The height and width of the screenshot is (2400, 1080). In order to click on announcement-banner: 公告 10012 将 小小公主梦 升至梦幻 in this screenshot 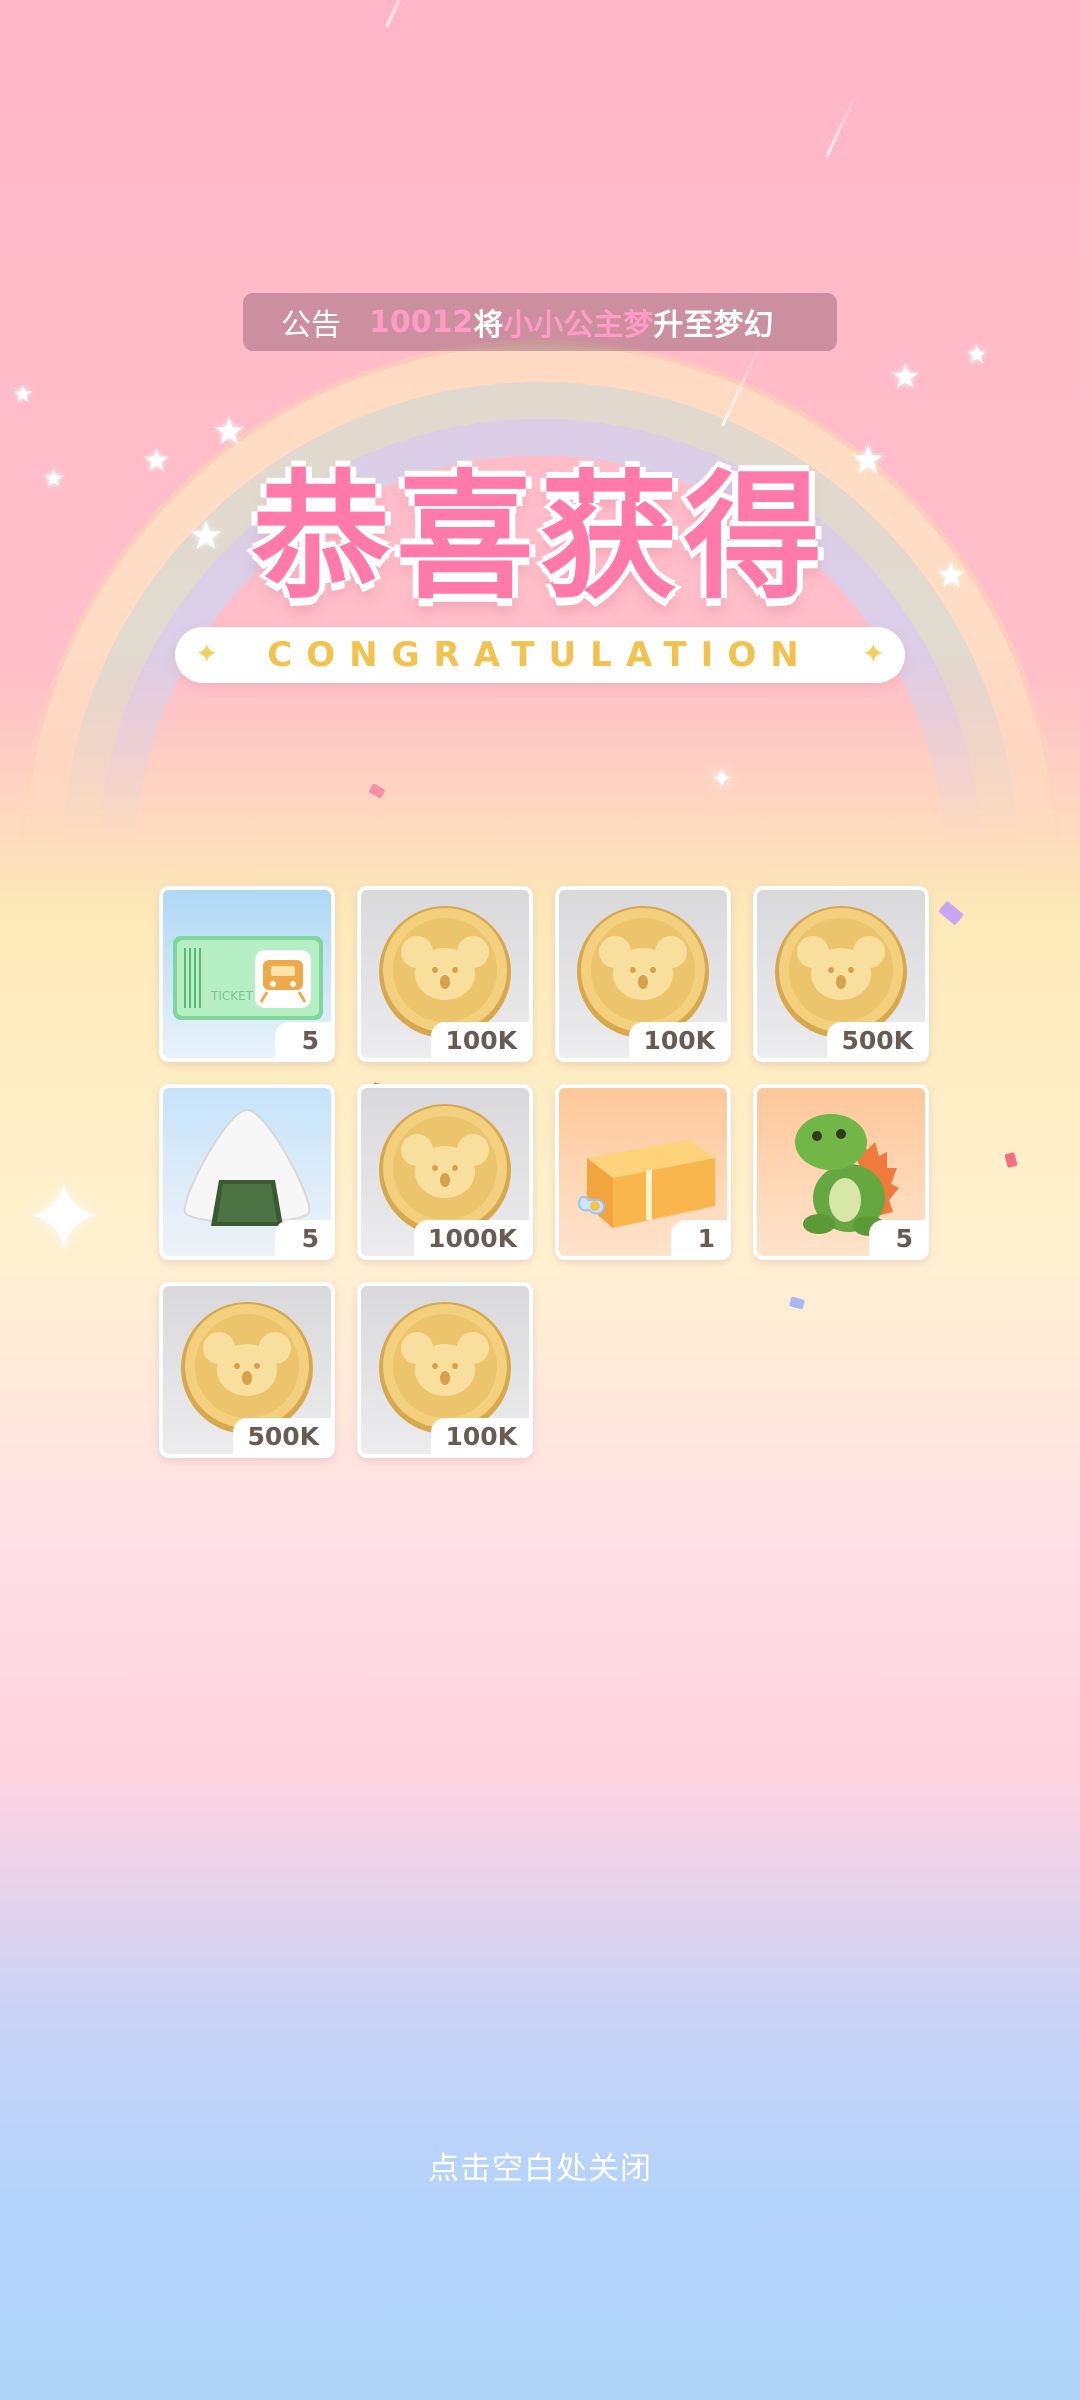, I will do `click(540, 322)`.